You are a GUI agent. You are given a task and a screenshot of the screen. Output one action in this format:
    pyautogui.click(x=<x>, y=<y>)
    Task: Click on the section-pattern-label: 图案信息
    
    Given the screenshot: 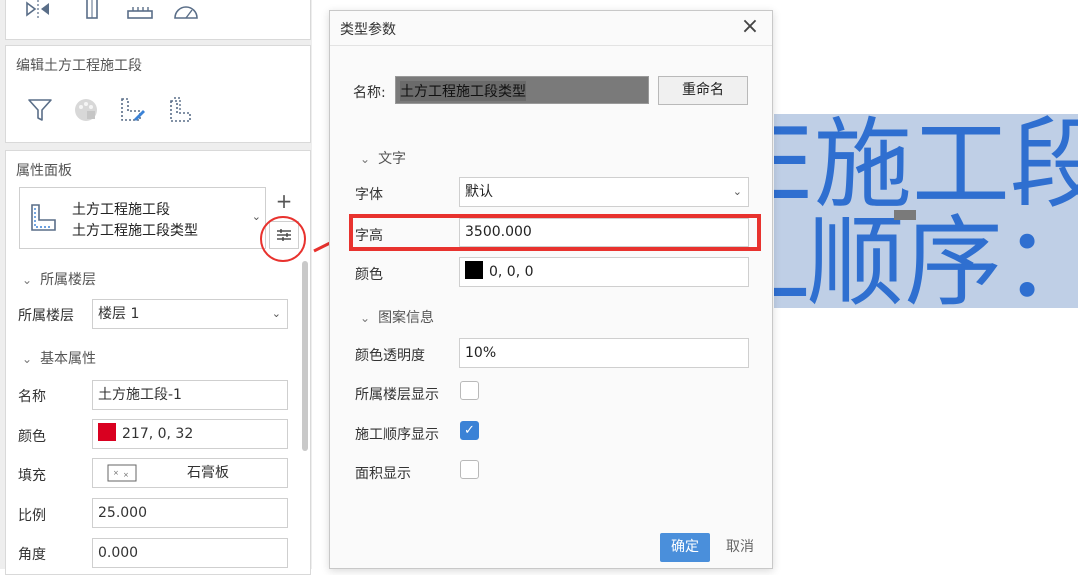 What is the action you would take?
    pyautogui.click(x=406, y=318)
    